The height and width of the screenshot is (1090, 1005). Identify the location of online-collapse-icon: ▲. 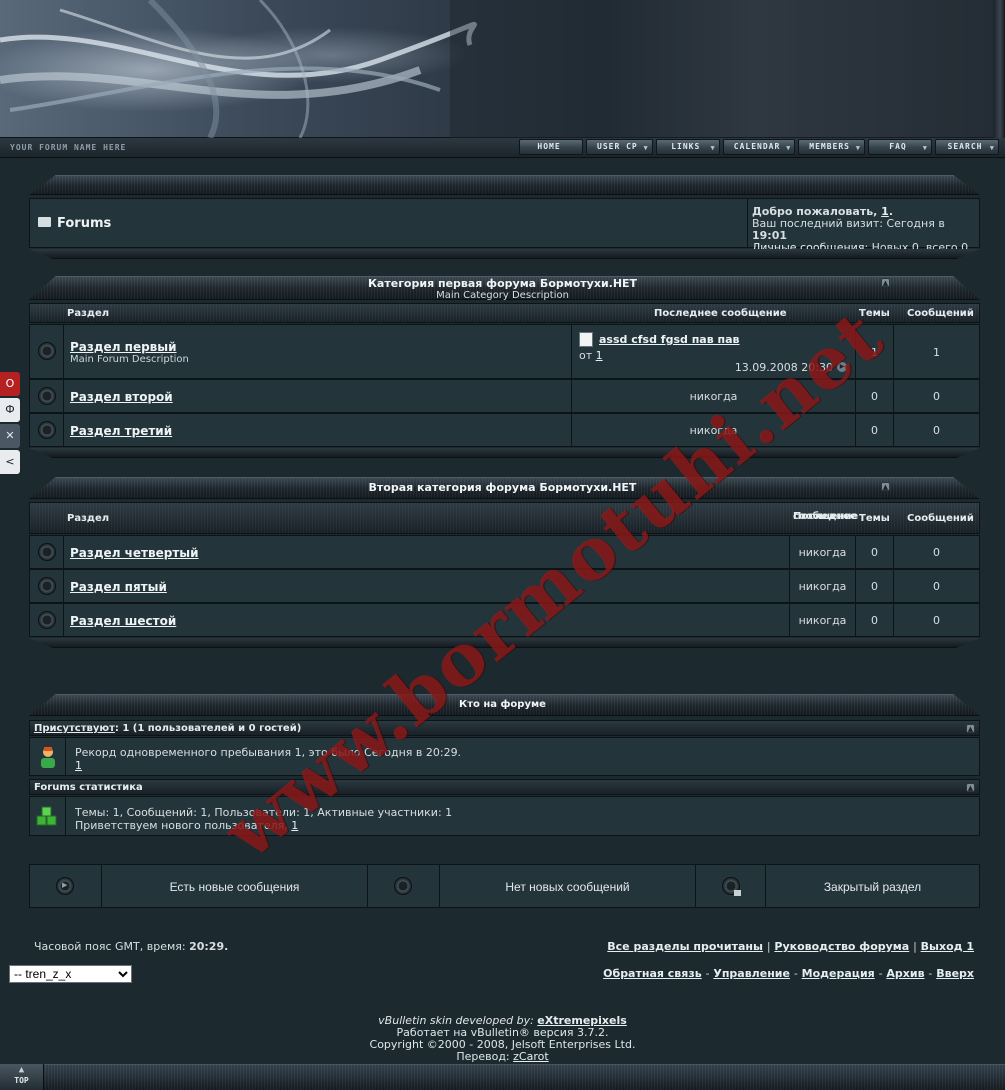
(970, 728).